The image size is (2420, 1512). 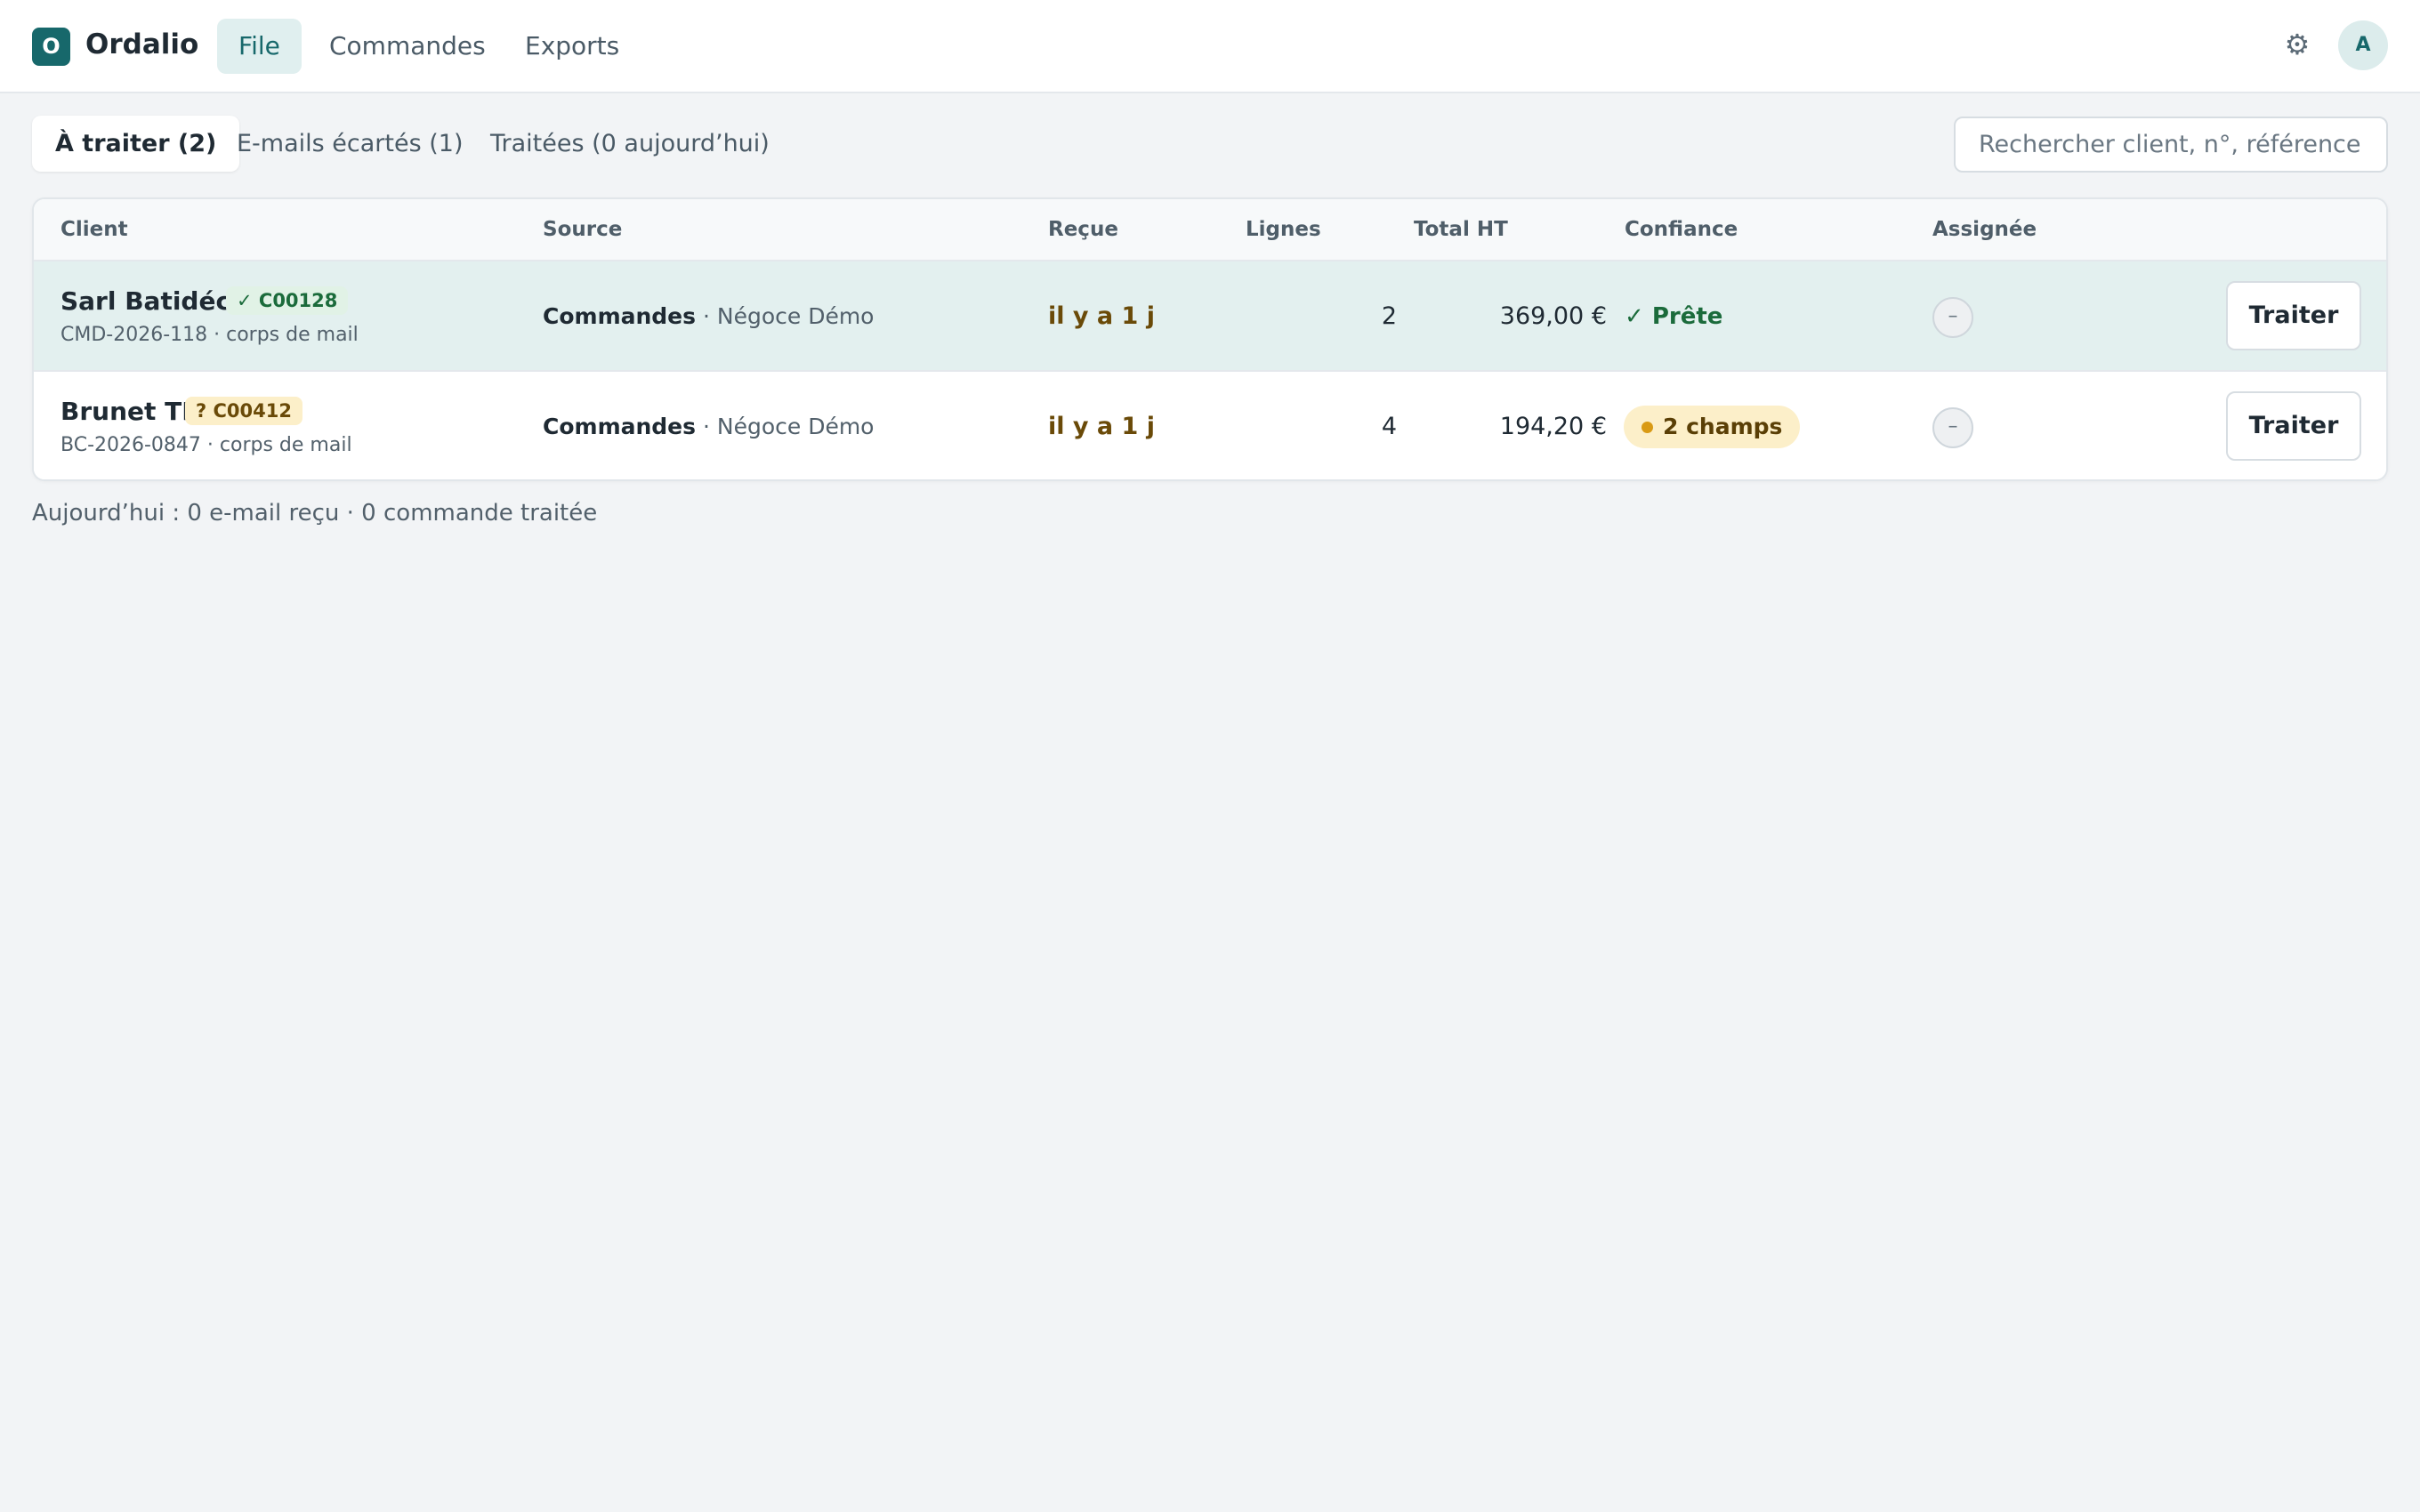 What do you see at coordinates (1674, 316) in the screenshot?
I see `confidence-status: ✓ Prête` at bounding box center [1674, 316].